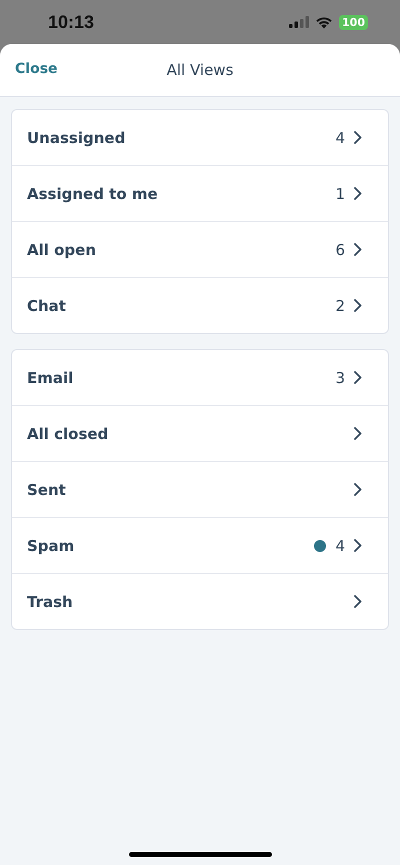 The image size is (400, 865). What do you see at coordinates (324, 22) in the screenshot?
I see `wifi-icon` at bounding box center [324, 22].